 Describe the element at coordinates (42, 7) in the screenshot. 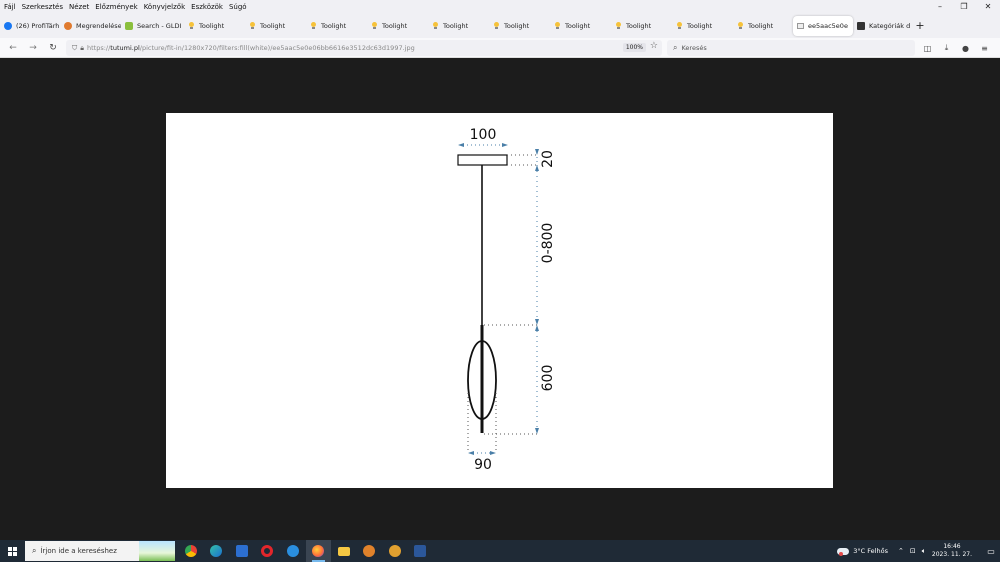

I see `menu-edit: Szerkesztés` at that location.